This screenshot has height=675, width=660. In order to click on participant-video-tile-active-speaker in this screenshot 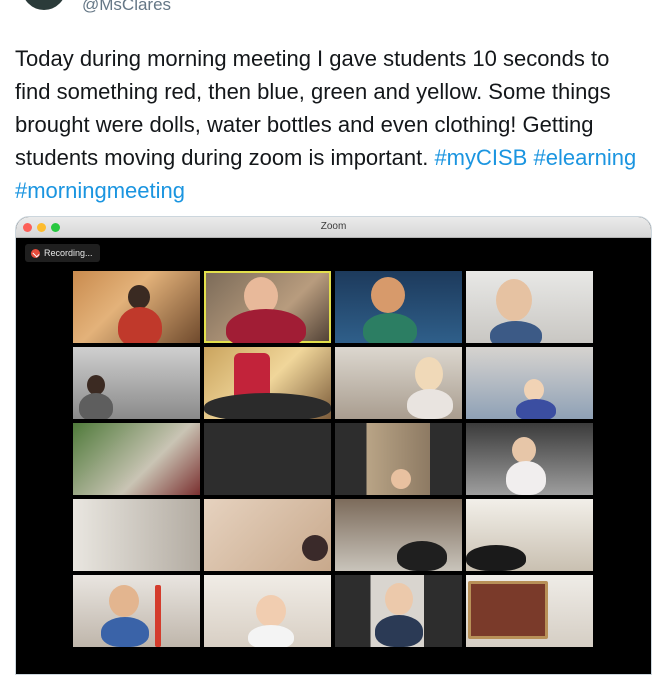, I will do `click(267, 307)`.